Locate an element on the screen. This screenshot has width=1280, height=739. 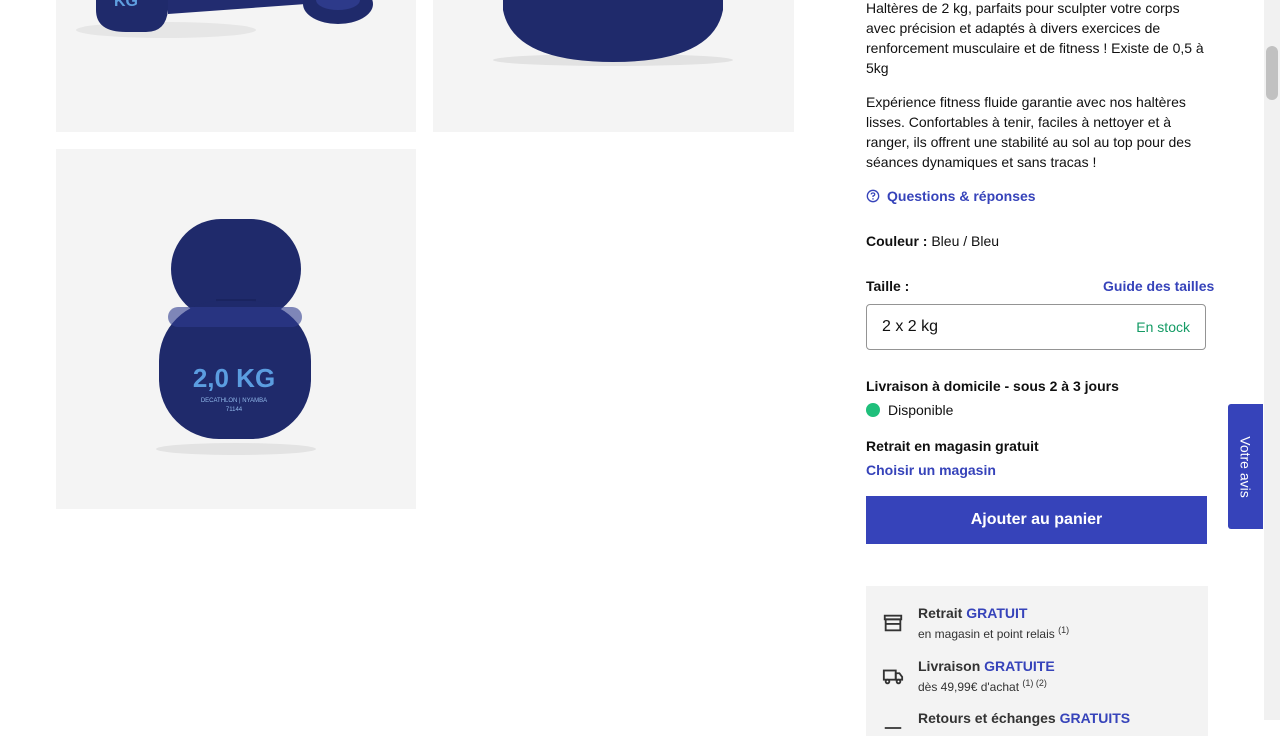
product-image-1: KG is located at coordinates (236, 66).